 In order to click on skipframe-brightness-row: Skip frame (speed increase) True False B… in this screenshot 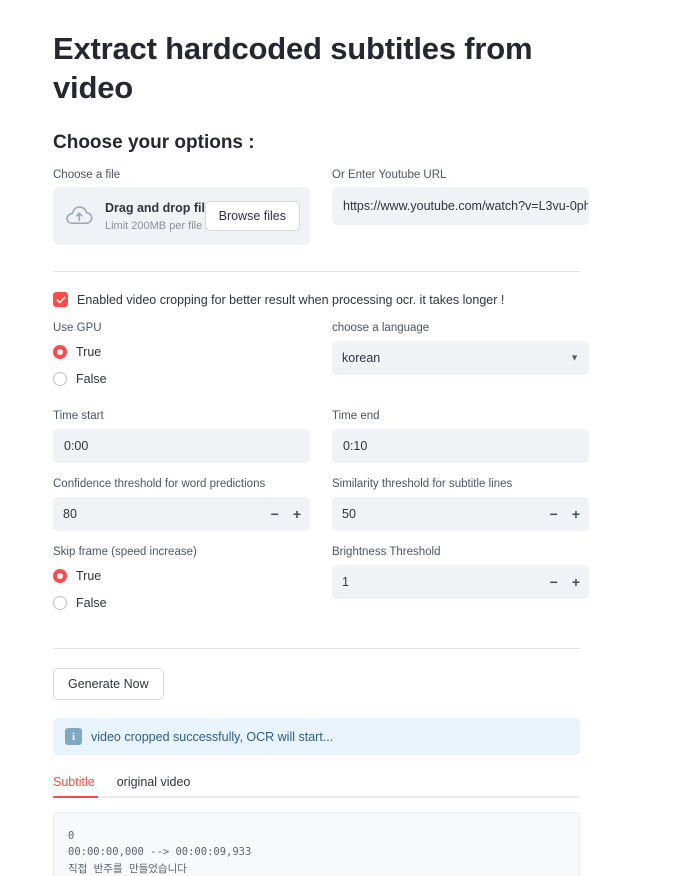, I will do `click(354, 582)`.